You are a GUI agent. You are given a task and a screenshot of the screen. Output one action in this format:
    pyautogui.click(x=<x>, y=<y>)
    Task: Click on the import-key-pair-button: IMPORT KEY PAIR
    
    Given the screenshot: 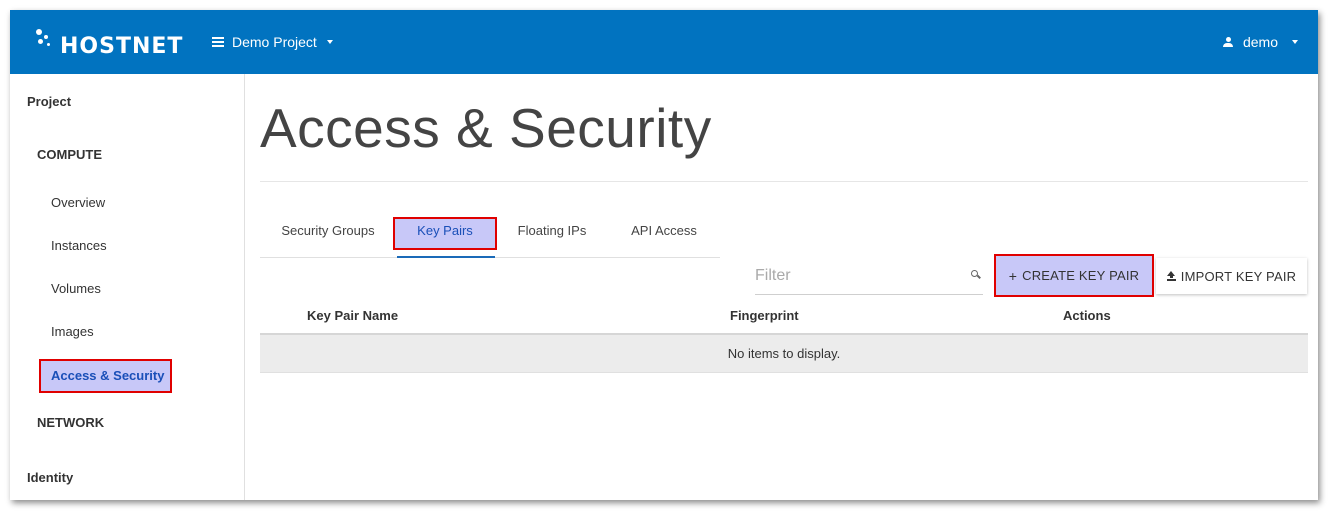 What is the action you would take?
    pyautogui.click(x=1231, y=276)
    